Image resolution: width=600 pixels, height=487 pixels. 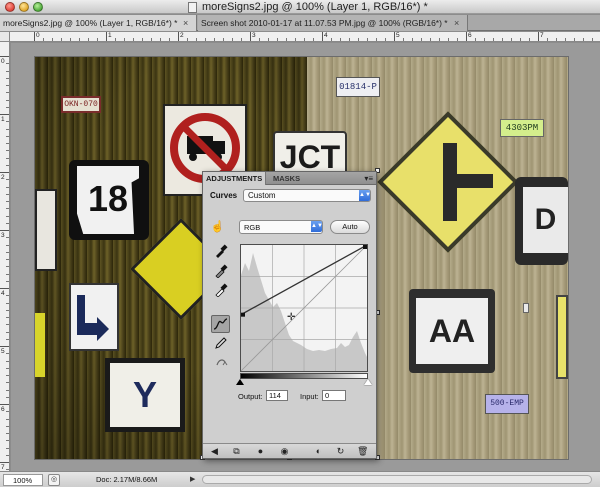 I want to click on d-sign-face: D, so click(x=545, y=220).